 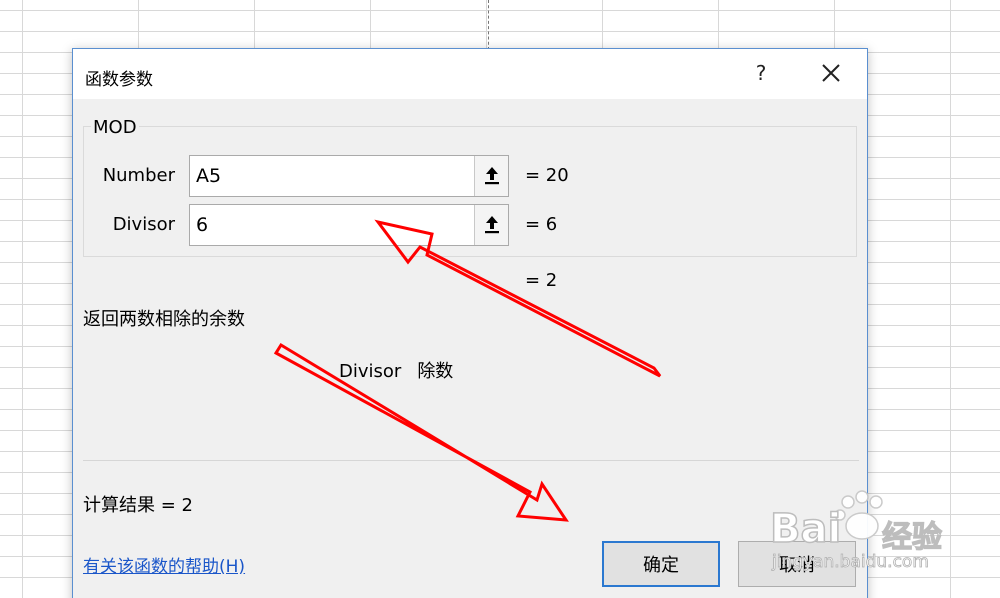 I want to click on ok-button: 确定, so click(x=661, y=564).